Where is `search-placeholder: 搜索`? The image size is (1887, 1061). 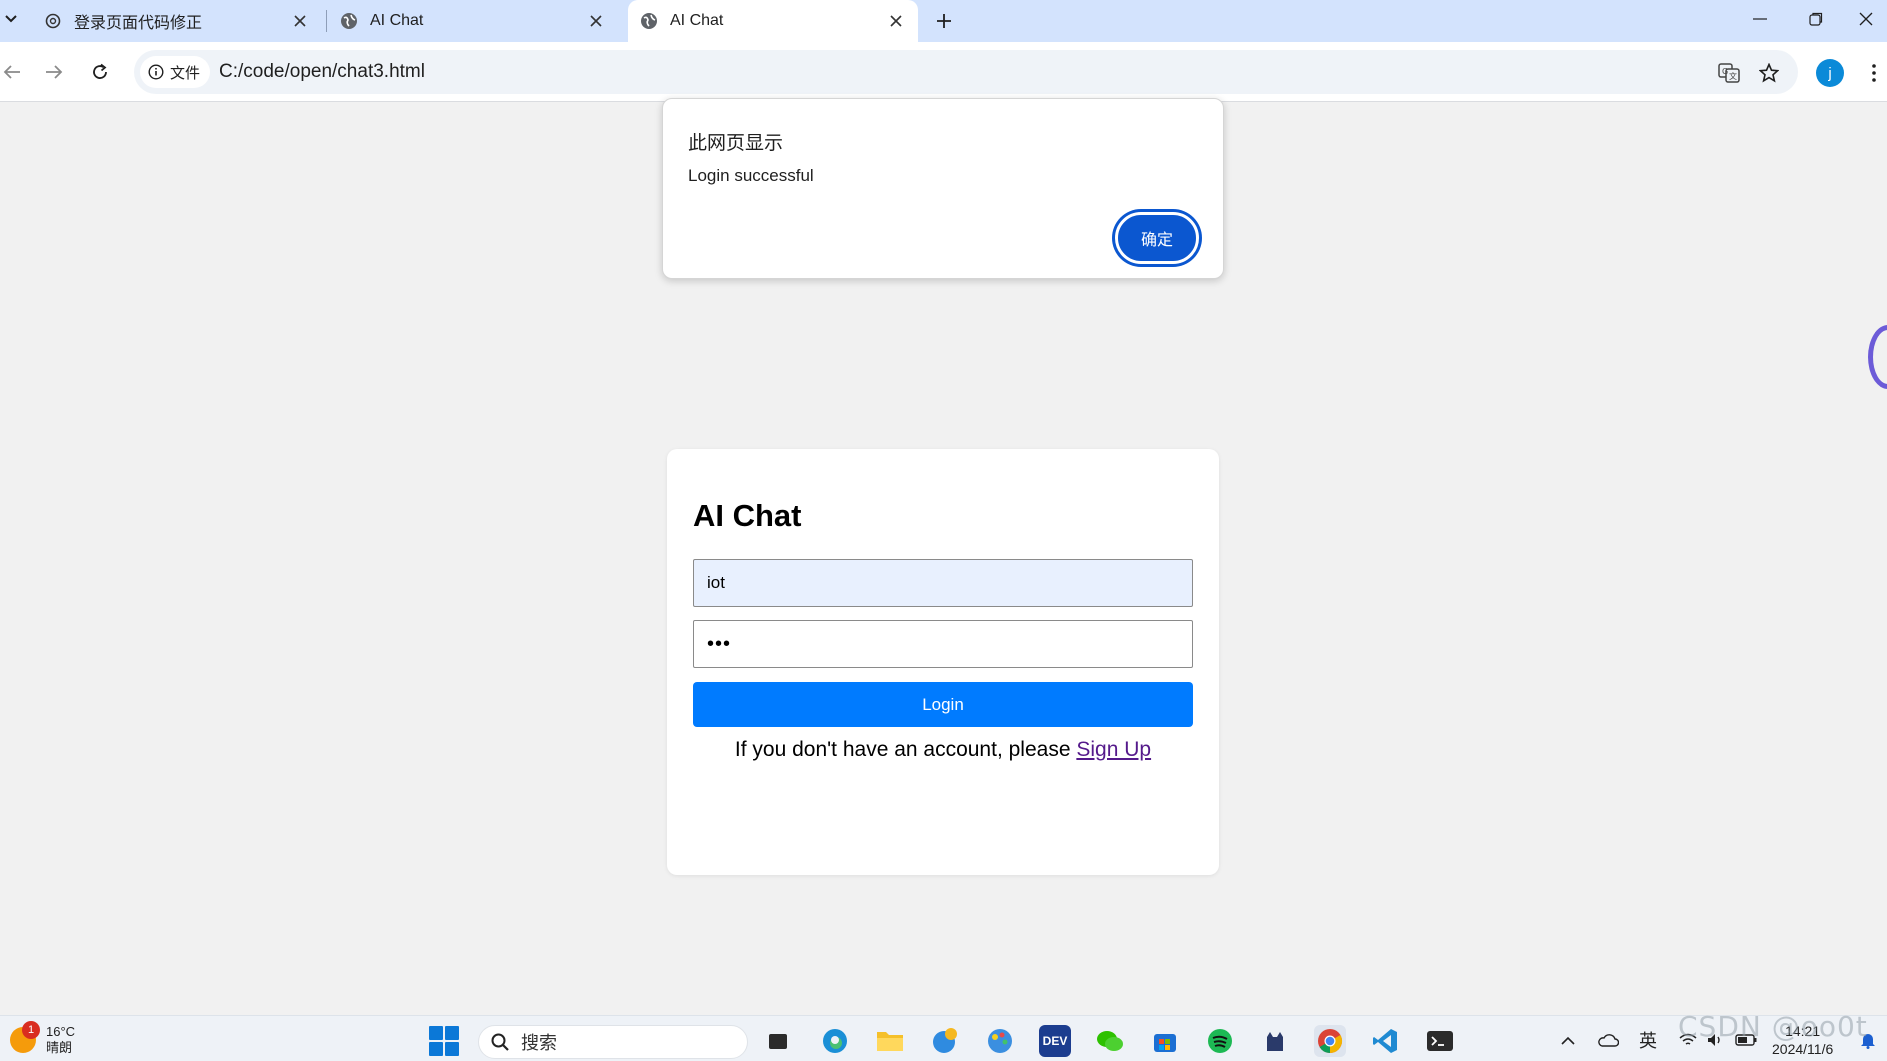
search-placeholder: 搜索 is located at coordinates (539, 1043).